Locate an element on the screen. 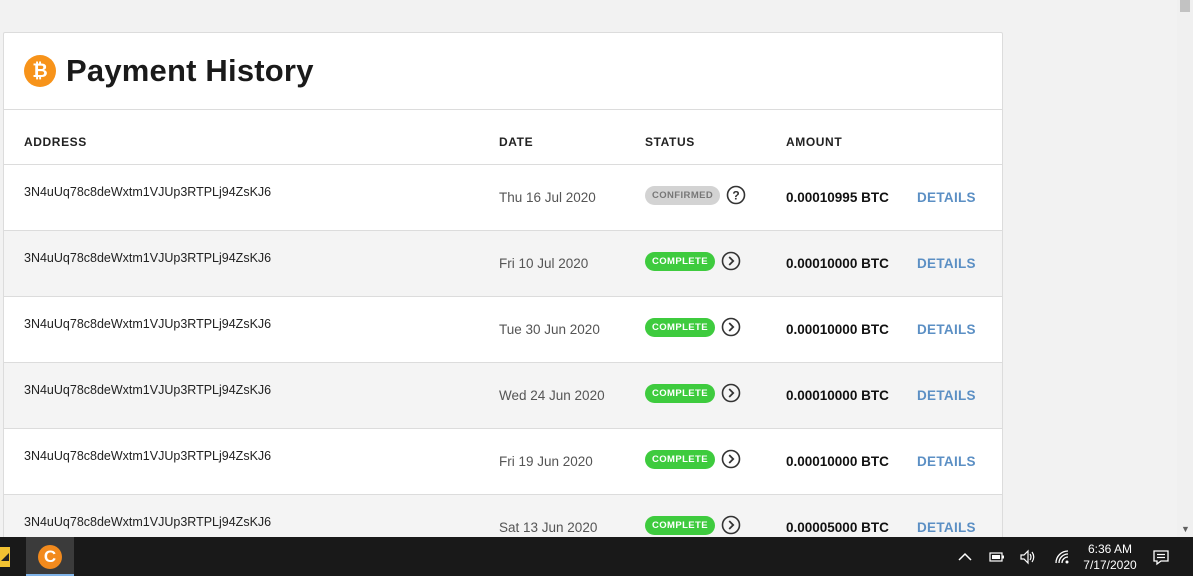  clock-time: 6:36 AM is located at coordinates (1110, 549).